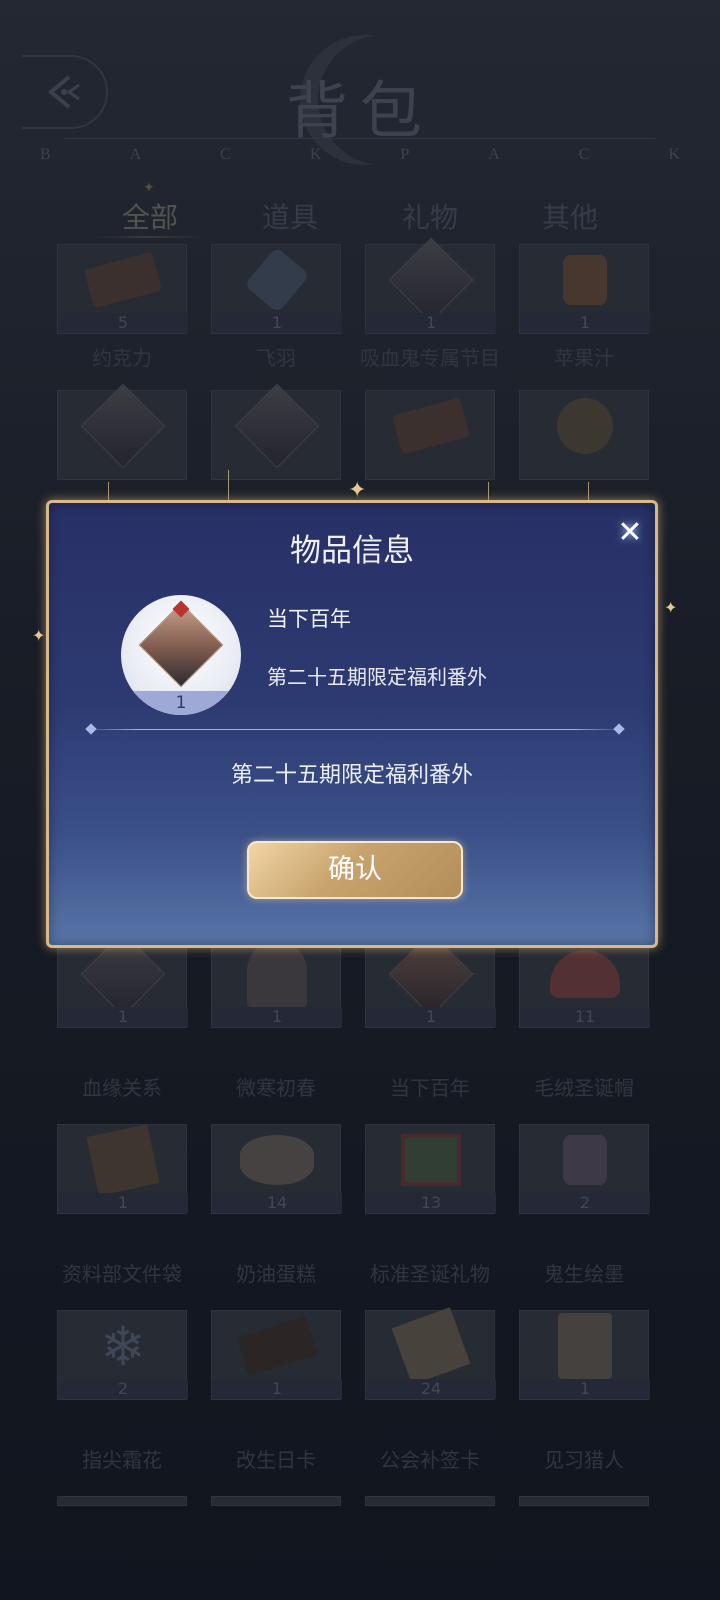 This screenshot has width=720, height=1600. I want to click on divider, so click(355, 729).